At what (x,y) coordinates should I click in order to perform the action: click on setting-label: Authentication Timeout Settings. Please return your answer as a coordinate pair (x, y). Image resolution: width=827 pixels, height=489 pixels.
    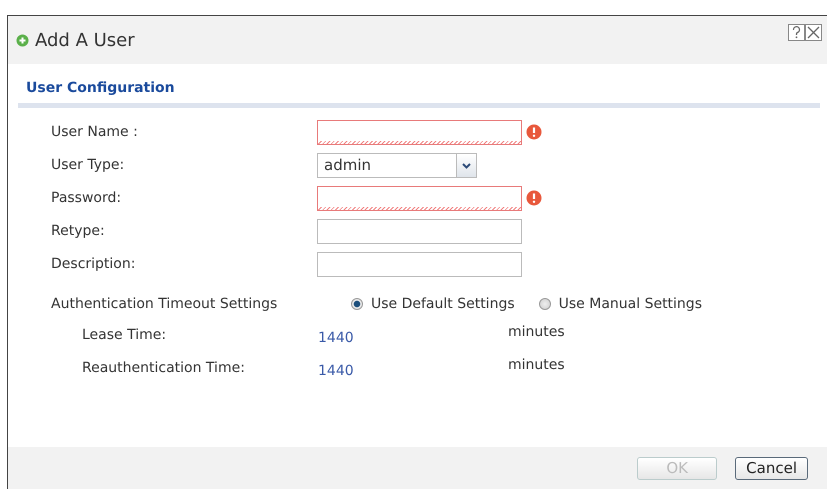
    Looking at the image, I should click on (164, 304).